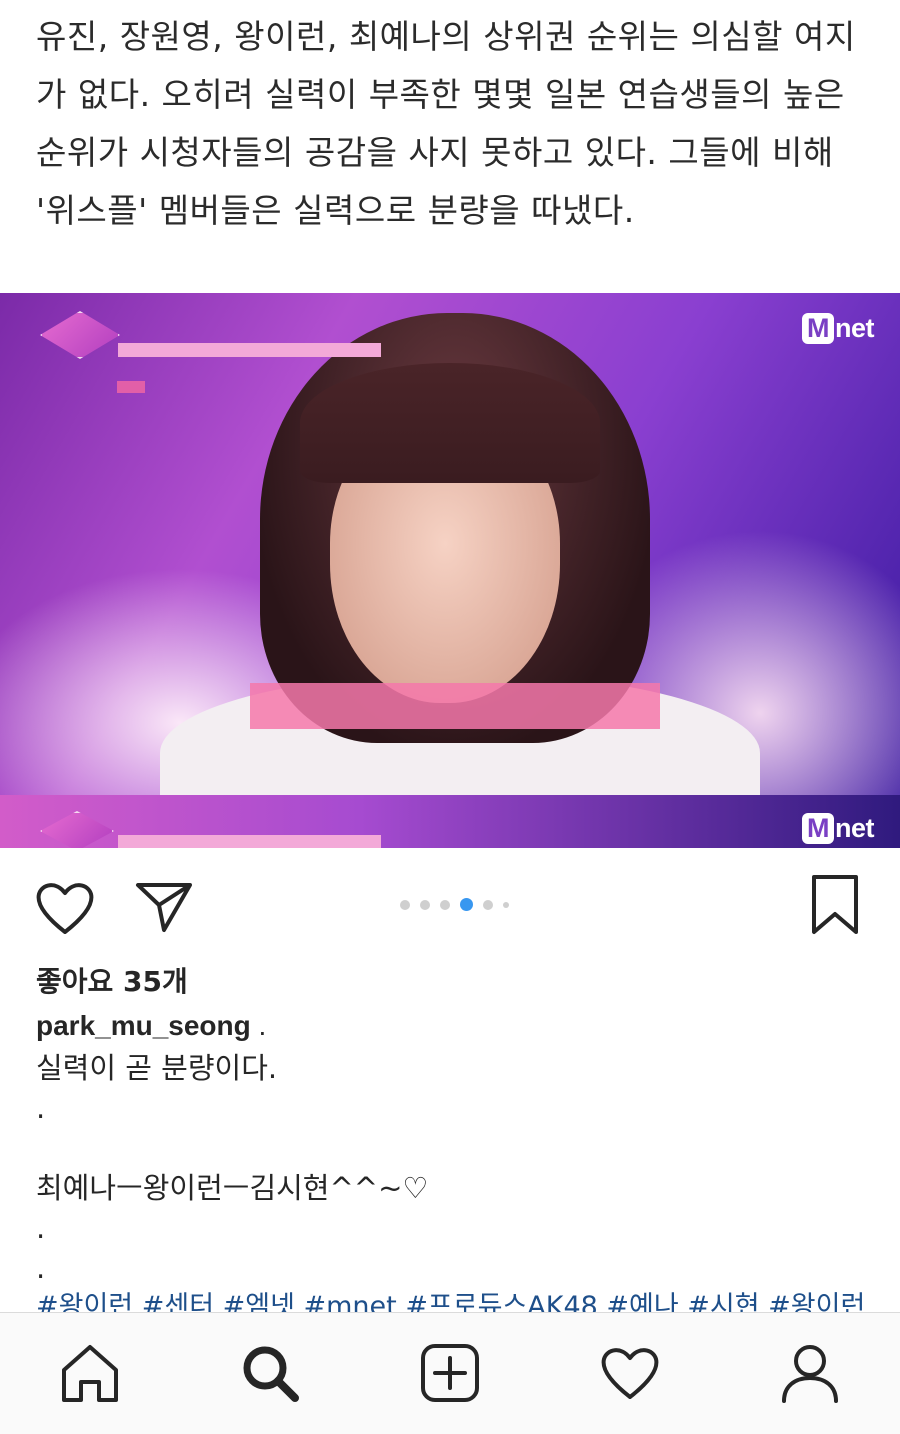 The width and height of the screenshot is (900, 1434). I want to click on home-icon, so click(90, 1373).